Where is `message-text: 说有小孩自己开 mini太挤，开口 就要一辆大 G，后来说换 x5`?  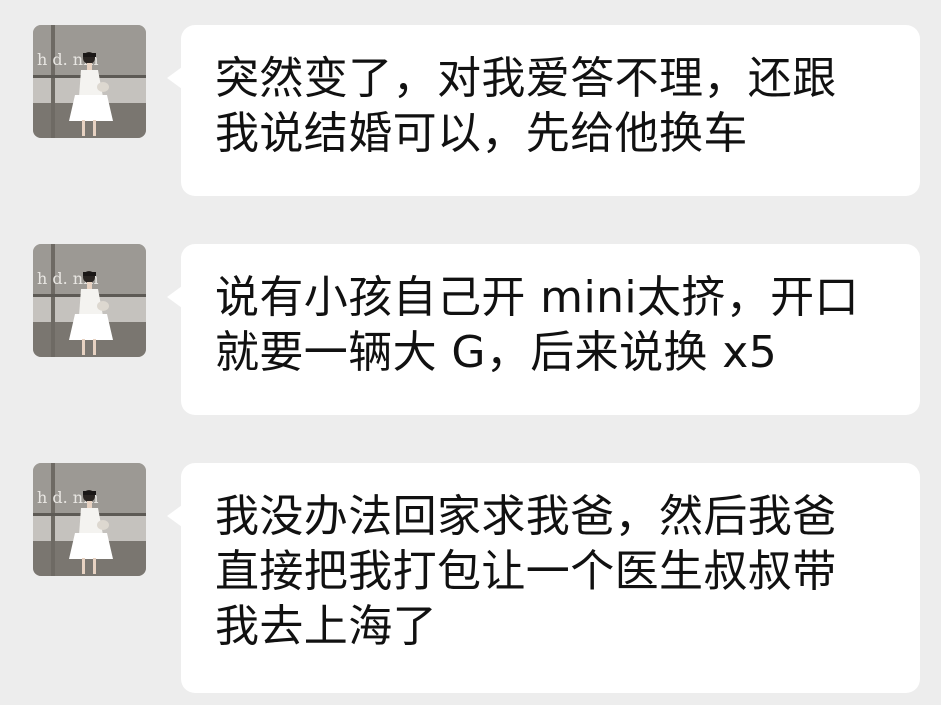 message-text: 说有小孩自己开 mini太挤，开口 就要一辆大 G，后来说换 x5 is located at coordinates (537, 325).